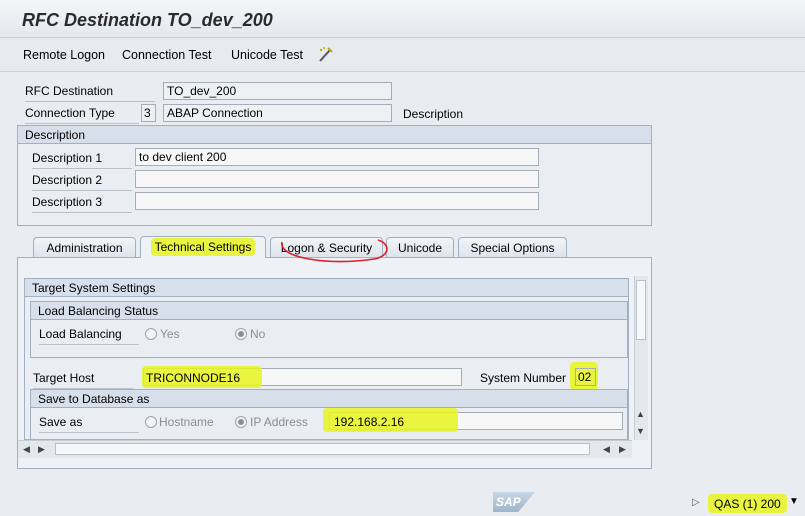 The height and width of the screenshot is (516, 805). What do you see at coordinates (26, 449) in the screenshot?
I see `scroll-left-icon: ◀` at bounding box center [26, 449].